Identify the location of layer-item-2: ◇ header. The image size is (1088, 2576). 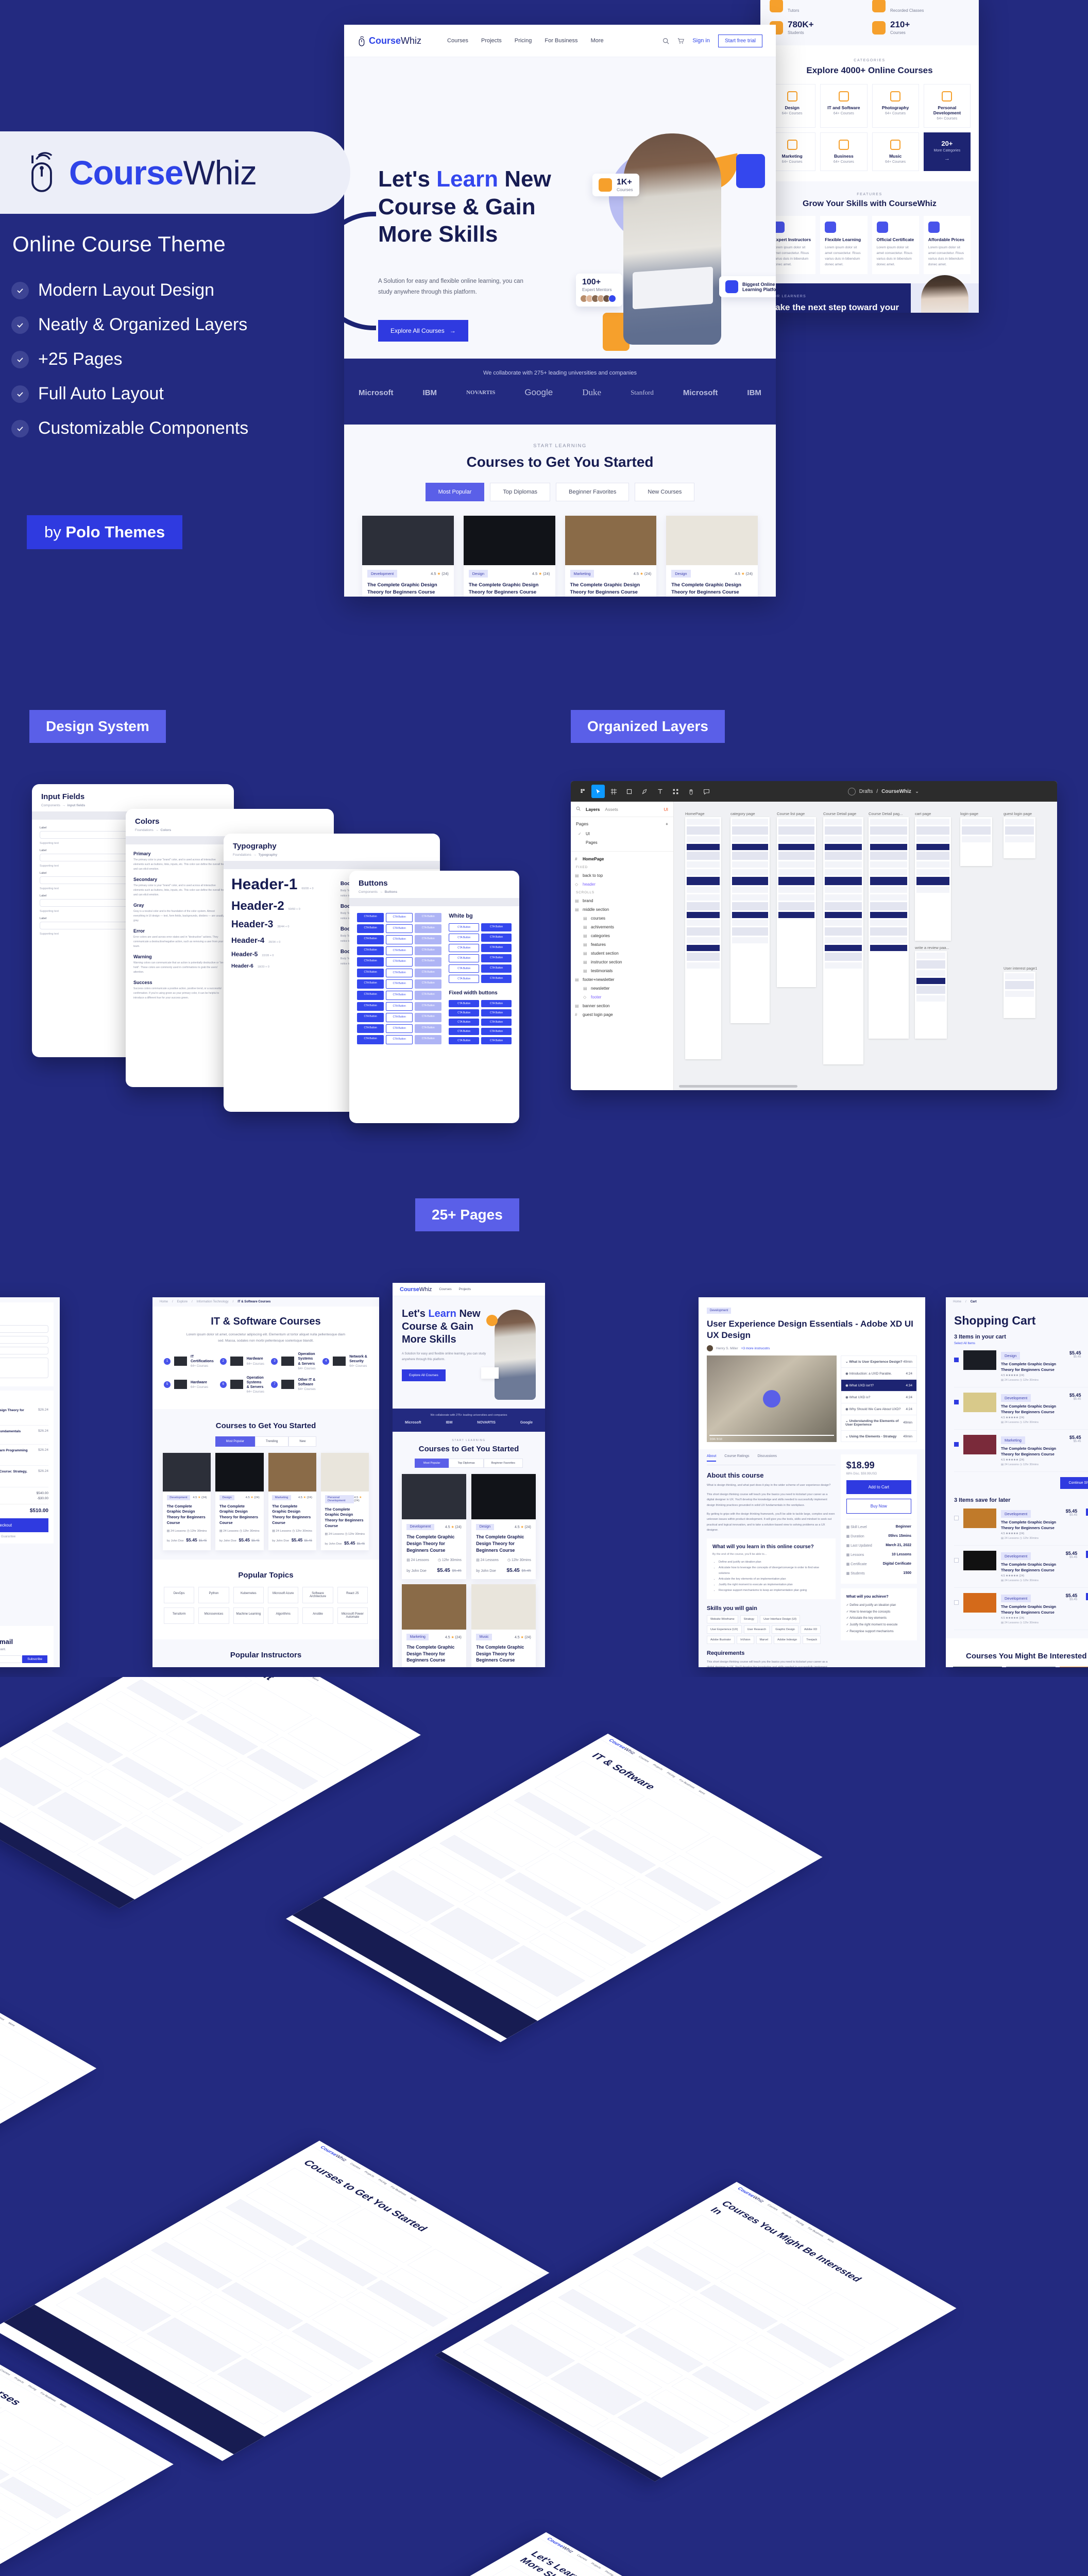
(622, 884).